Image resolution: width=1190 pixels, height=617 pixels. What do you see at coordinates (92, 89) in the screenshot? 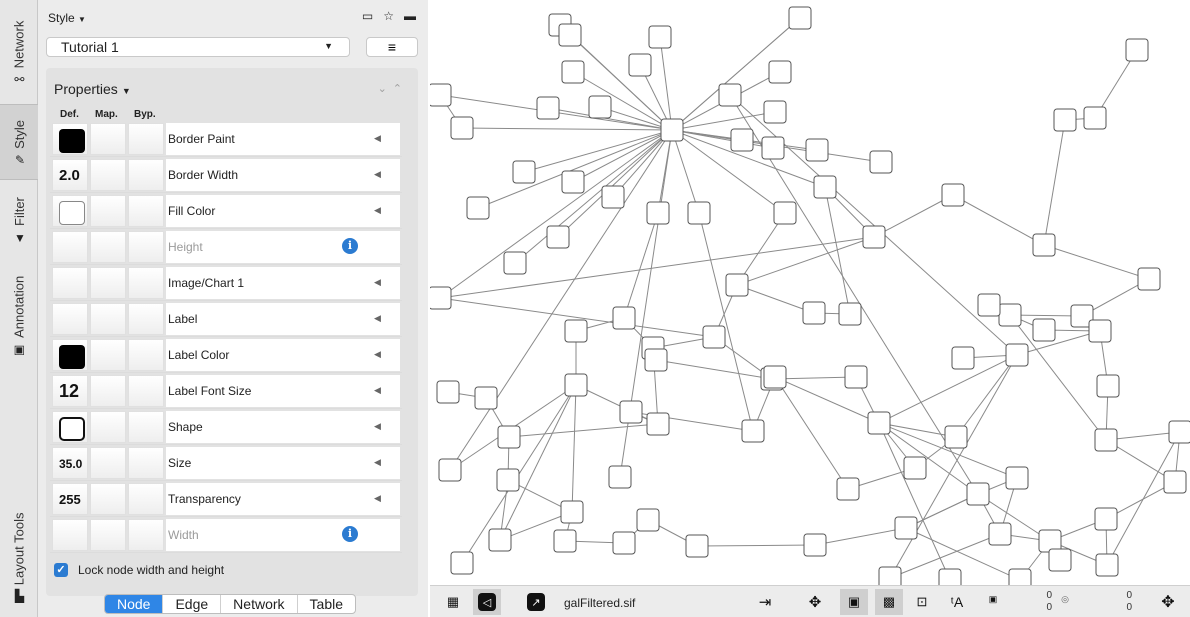
I see `properties-title: Properties ▼` at bounding box center [92, 89].